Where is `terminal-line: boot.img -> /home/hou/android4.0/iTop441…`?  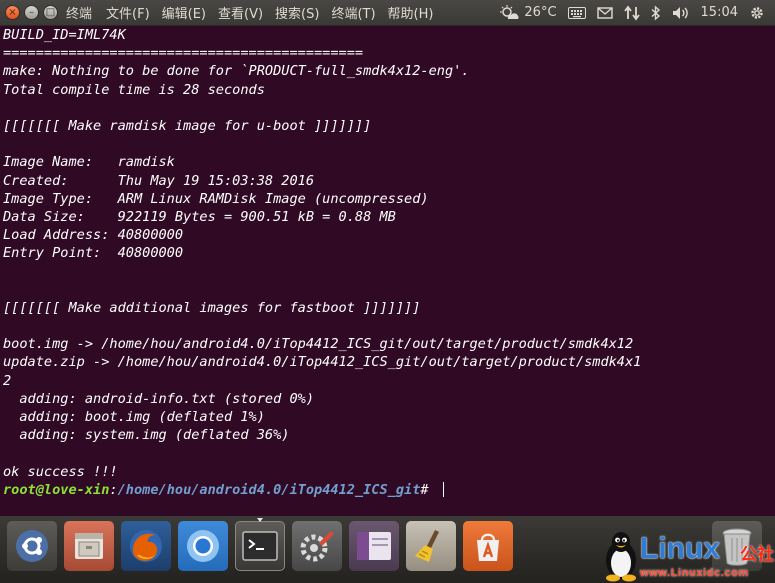
terminal-line: boot.img -> /home/hou/android4.0/iTop441… is located at coordinates (318, 344).